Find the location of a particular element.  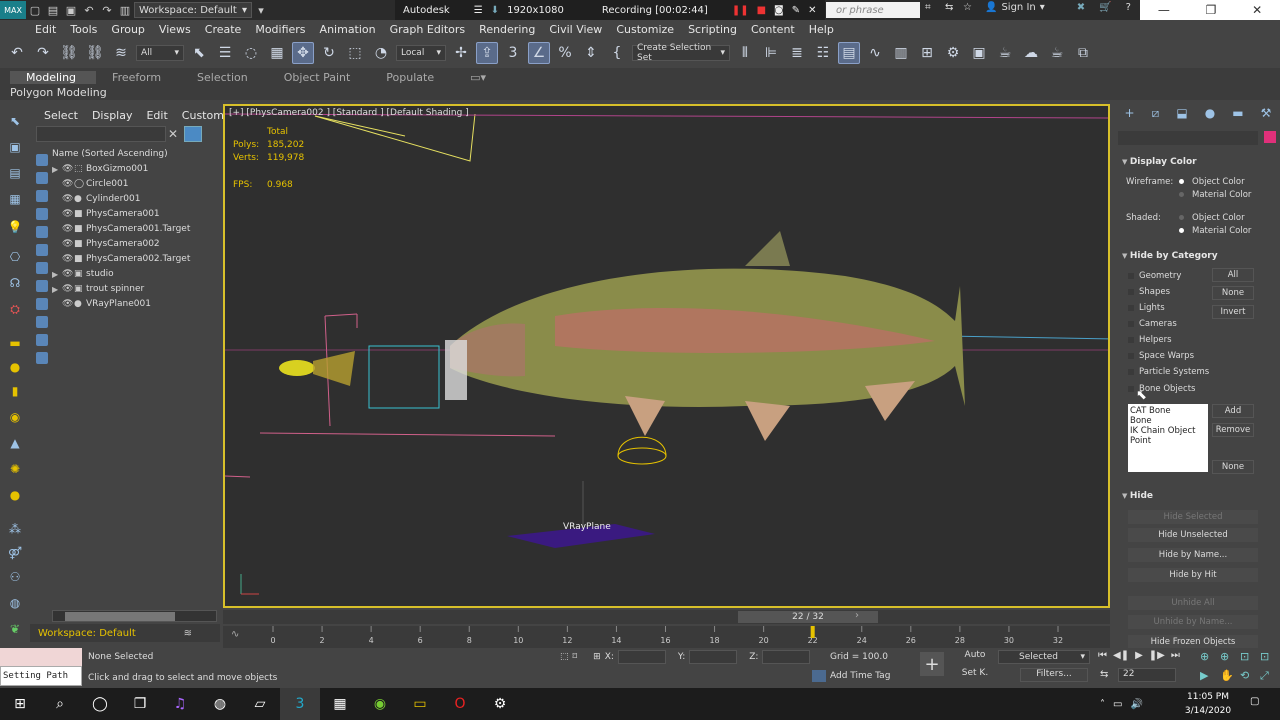

fov-icon: ▶ is located at coordinates (1209, 678).